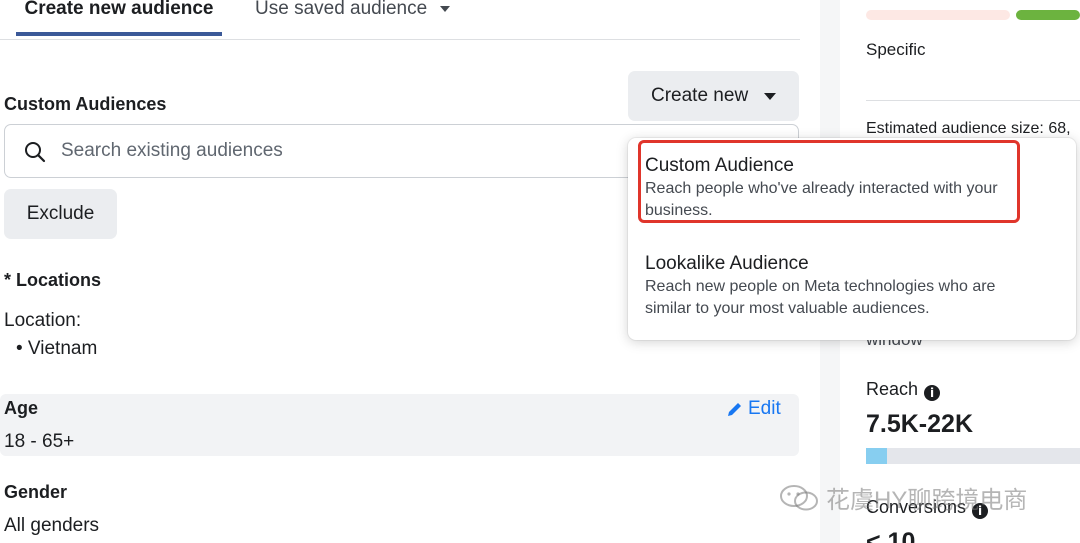  What do you see at coordinates (927, 500) in the screenshot?
I see `watermark-text: 花虞HY聊跨境电商` at bounding box center [927, 500].